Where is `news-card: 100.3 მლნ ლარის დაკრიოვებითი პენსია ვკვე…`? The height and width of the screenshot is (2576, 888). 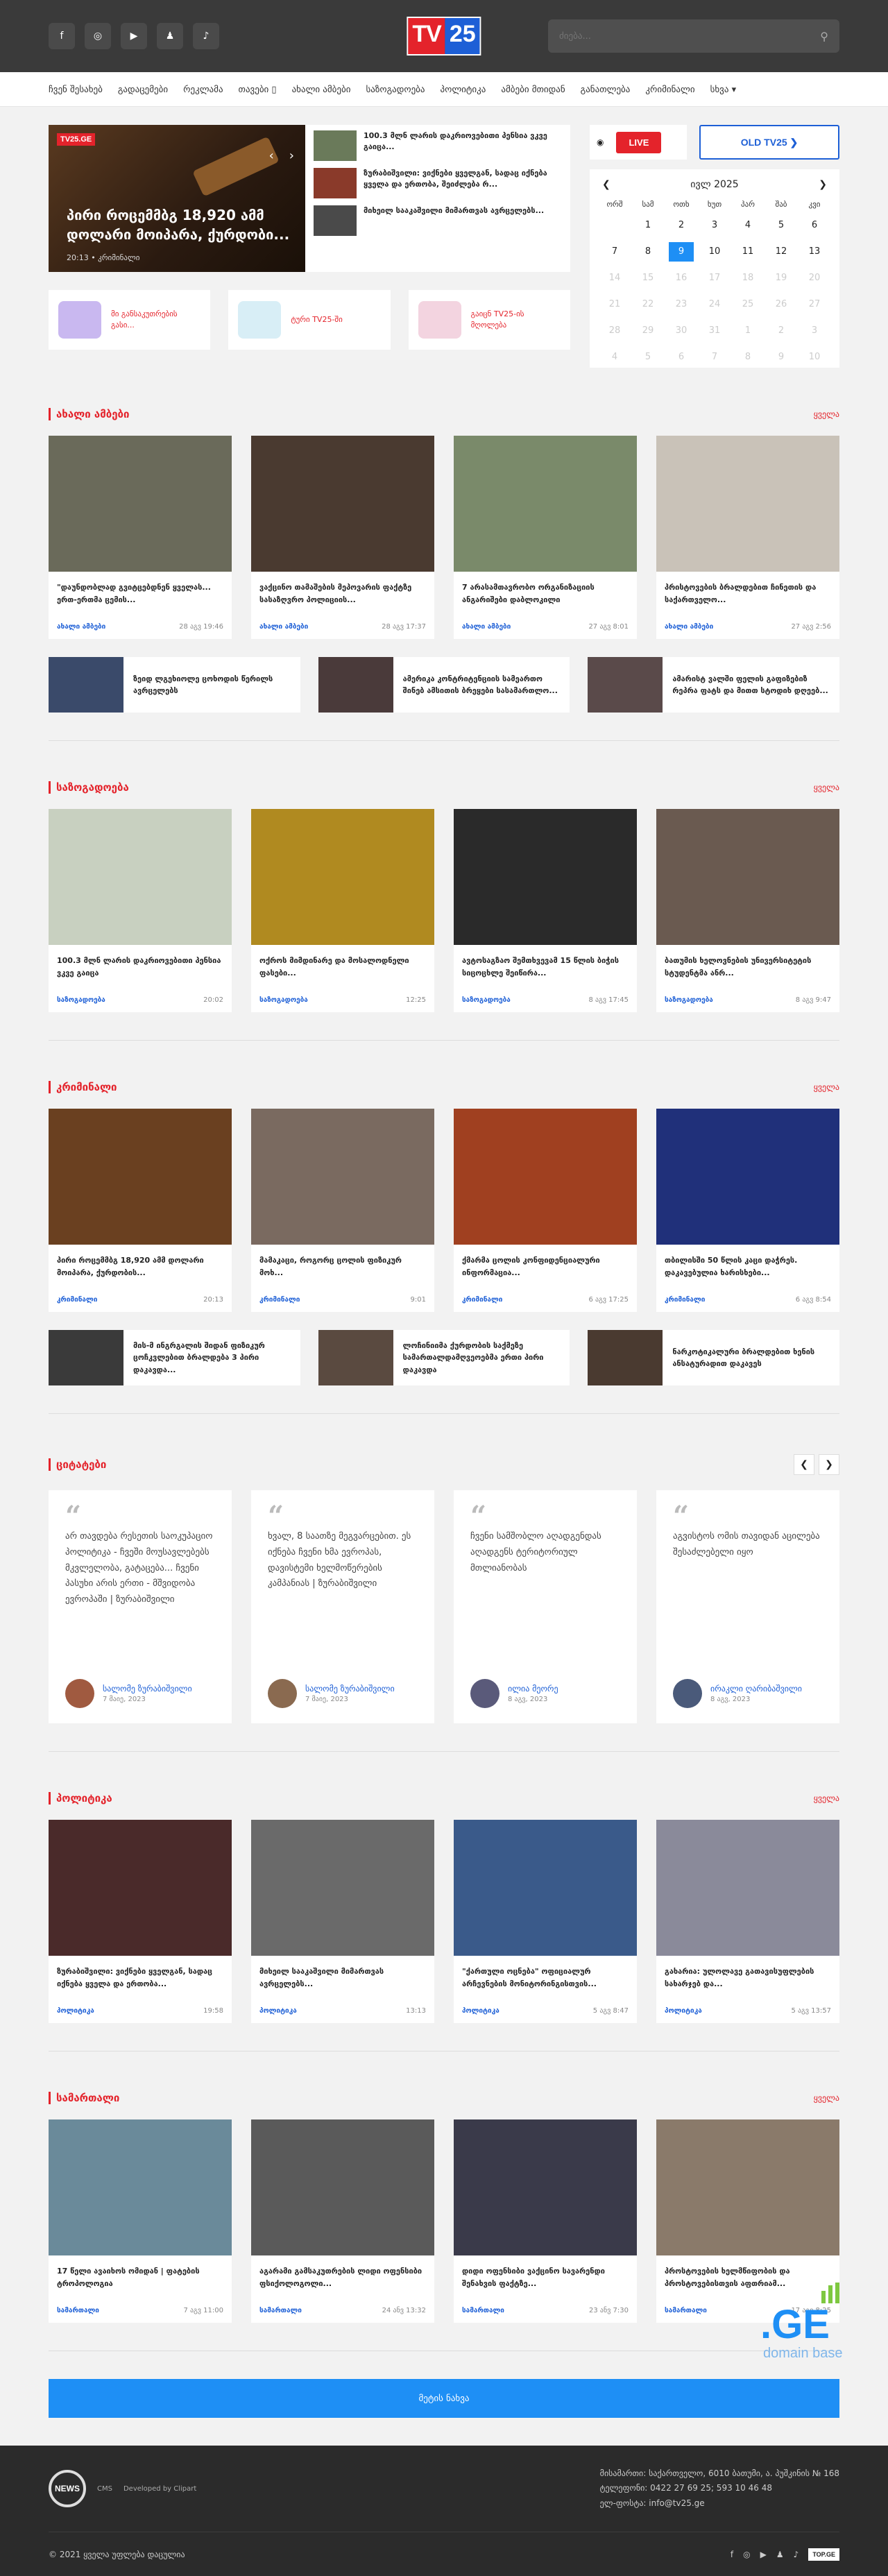 news-card: 100.3 მლნ ლარის დაკრიოვებითი პენსია ვკვე… is located at coordinates (140, 910).